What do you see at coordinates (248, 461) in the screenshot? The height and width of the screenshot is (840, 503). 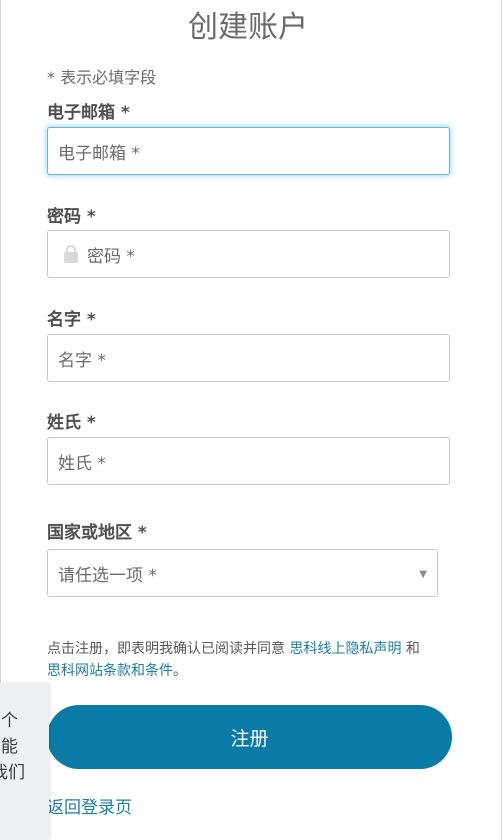 I see `last-name-field: 姓氏 *` at bounding box center [248, 461].